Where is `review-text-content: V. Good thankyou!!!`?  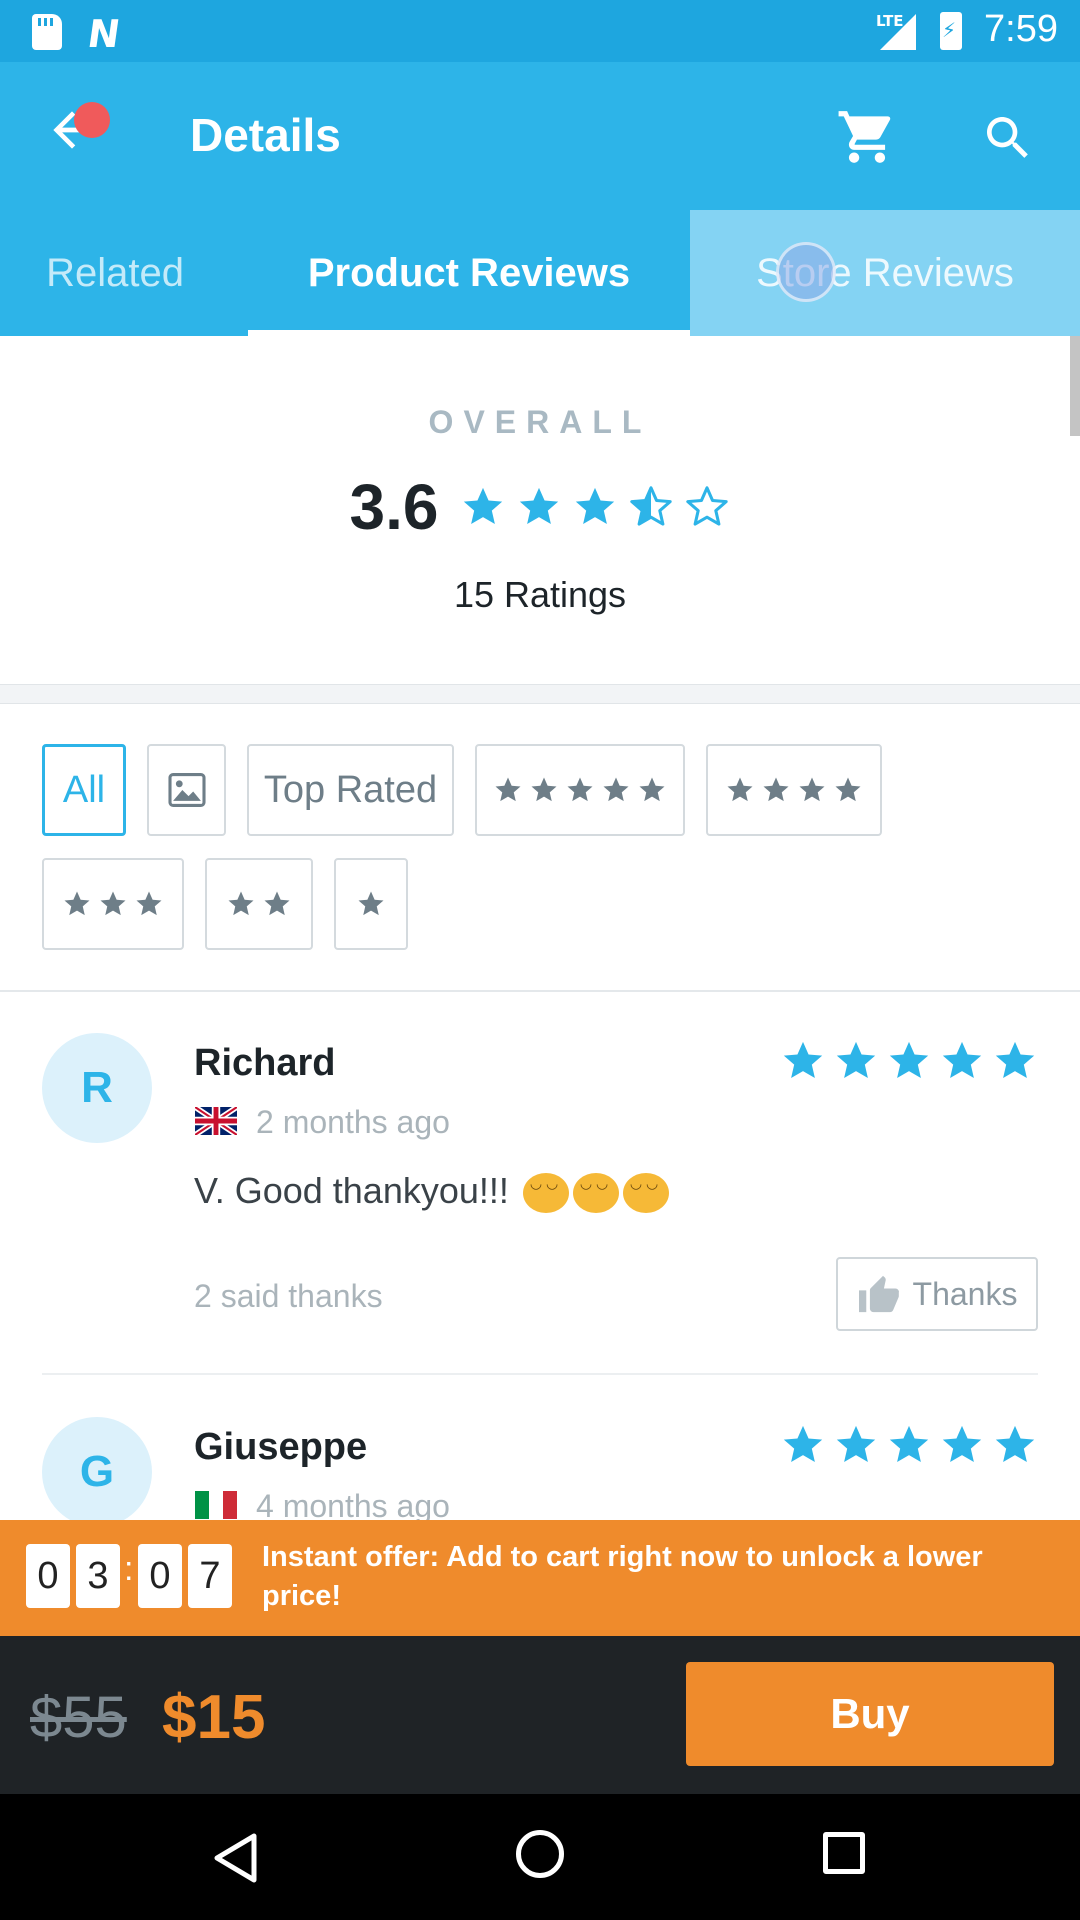
review-text-content: V. Good thankyou!!! is located at coordinates (351, 1190).